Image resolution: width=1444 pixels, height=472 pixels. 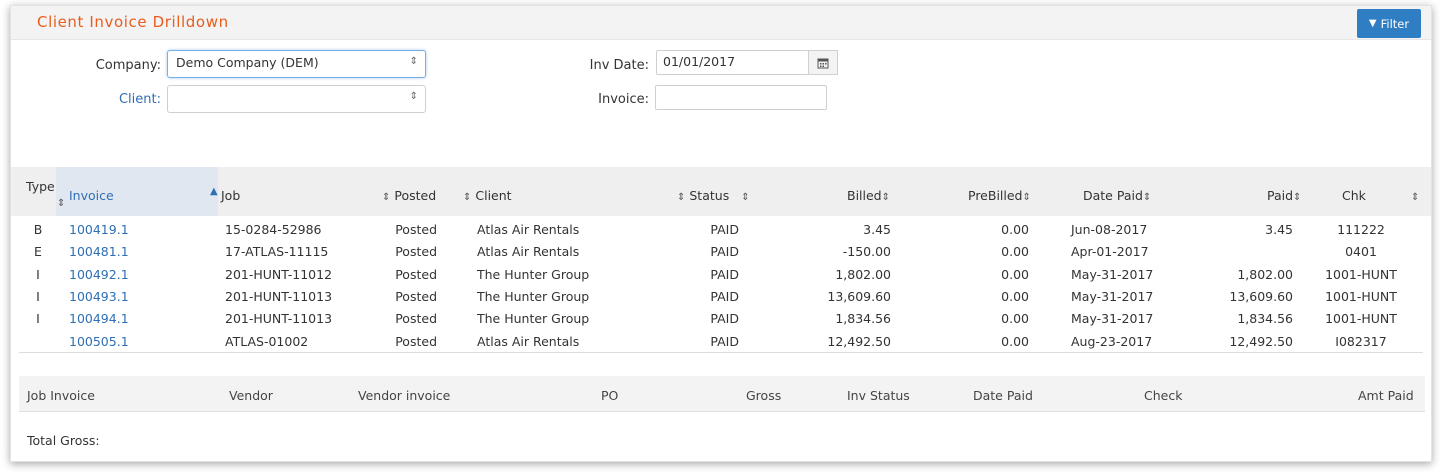 What do you see at coordinates (277, 252) in the screenshot?
I see `cell-job: 17-ATLAS-11115` at bounding box center [277, 252].